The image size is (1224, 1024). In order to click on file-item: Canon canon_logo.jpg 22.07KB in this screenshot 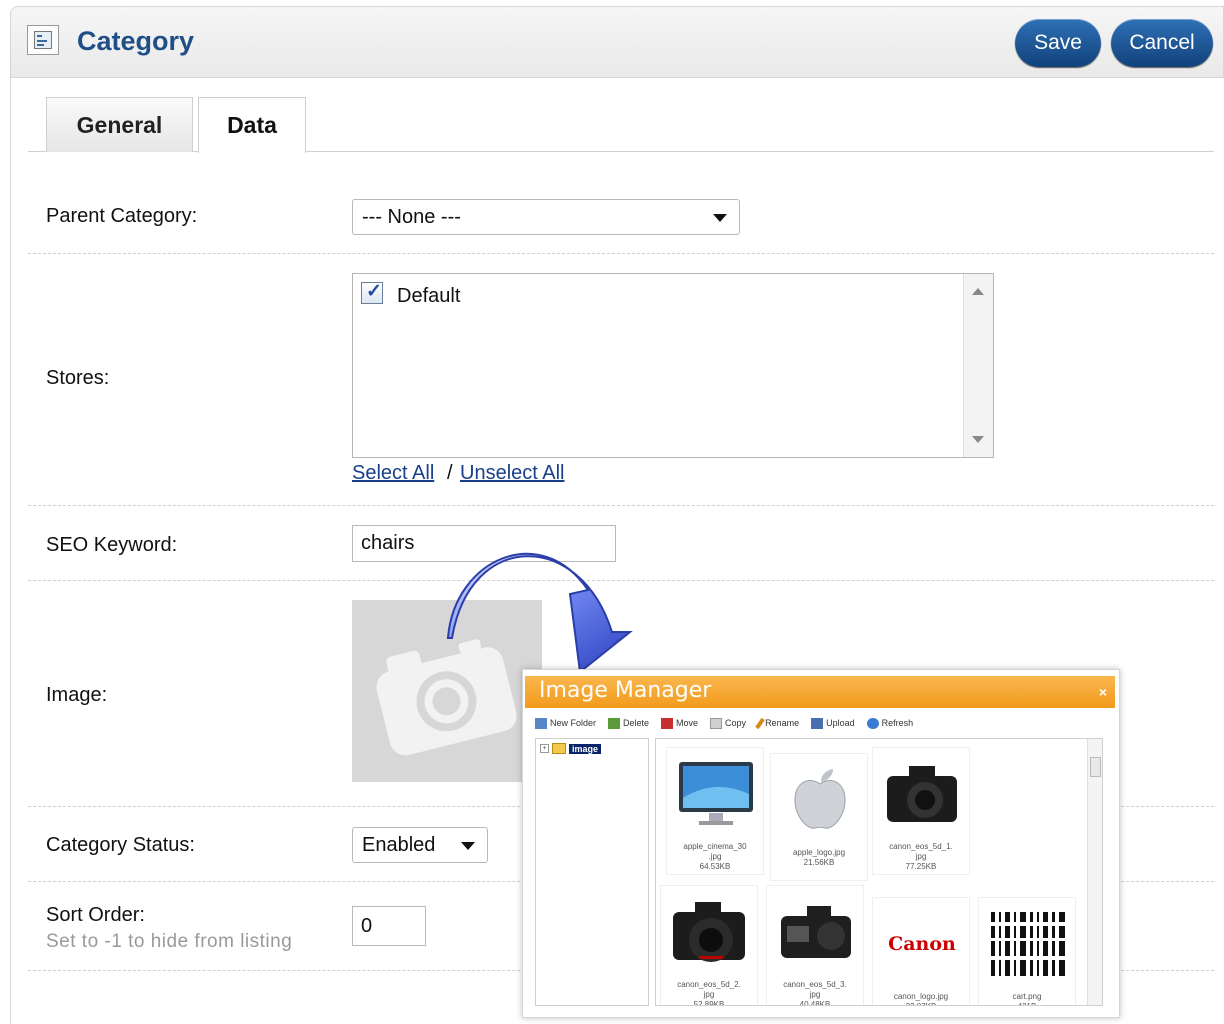, I will do `click(921, 951)`.